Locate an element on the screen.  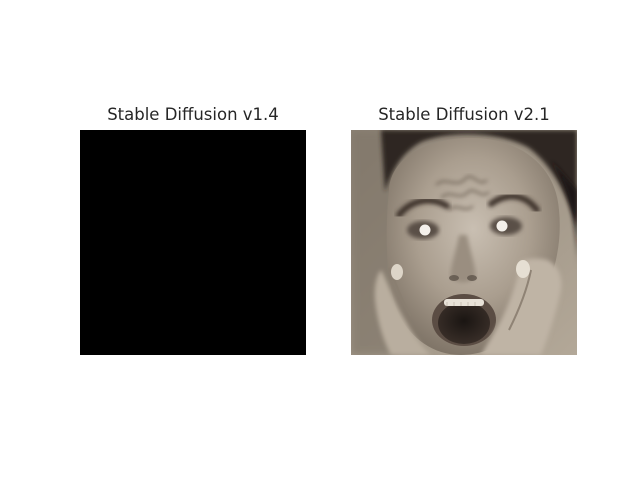
panel-title: Stable Diffusion v1.4 is located at coordinates (193, 114).